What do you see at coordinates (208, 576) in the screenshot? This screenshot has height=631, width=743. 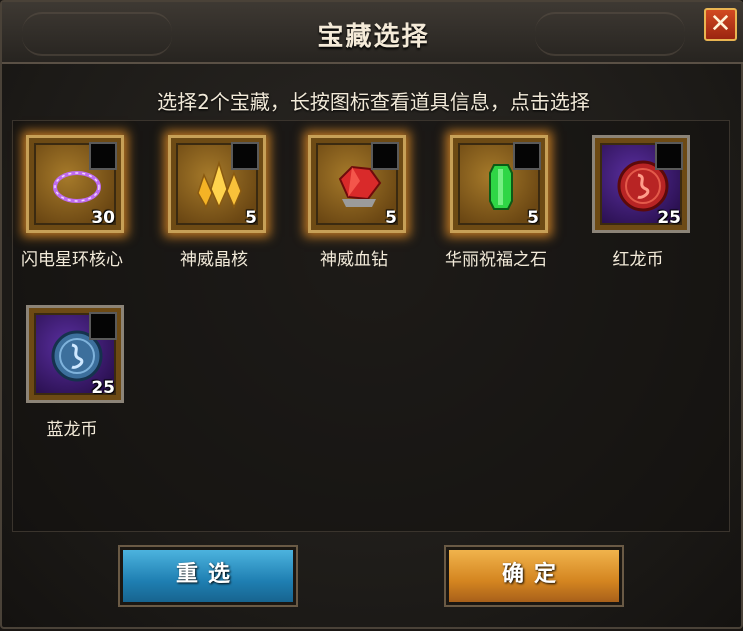 I see `reset-button: 重选` at bounding box center [208, 576].